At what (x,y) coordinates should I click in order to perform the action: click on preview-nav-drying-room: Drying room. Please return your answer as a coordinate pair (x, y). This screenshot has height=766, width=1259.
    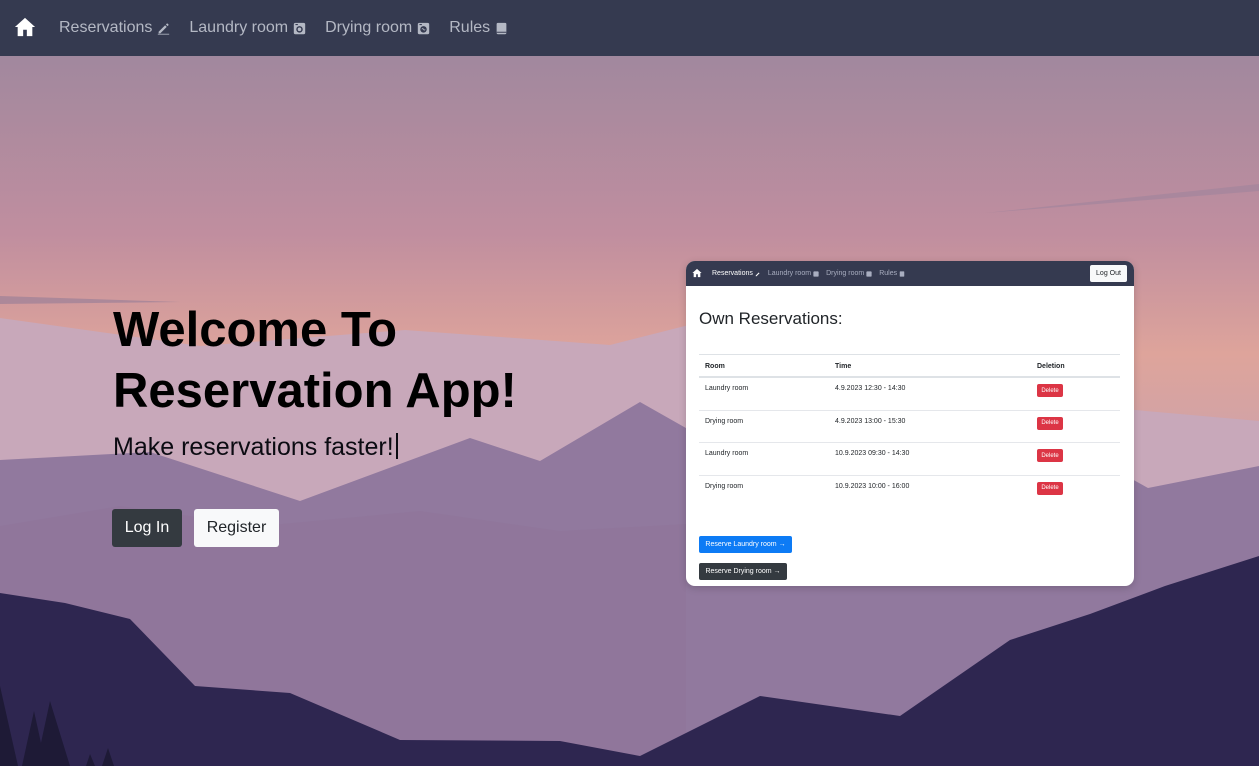
    Looking at the image, I should click on (849, 273).